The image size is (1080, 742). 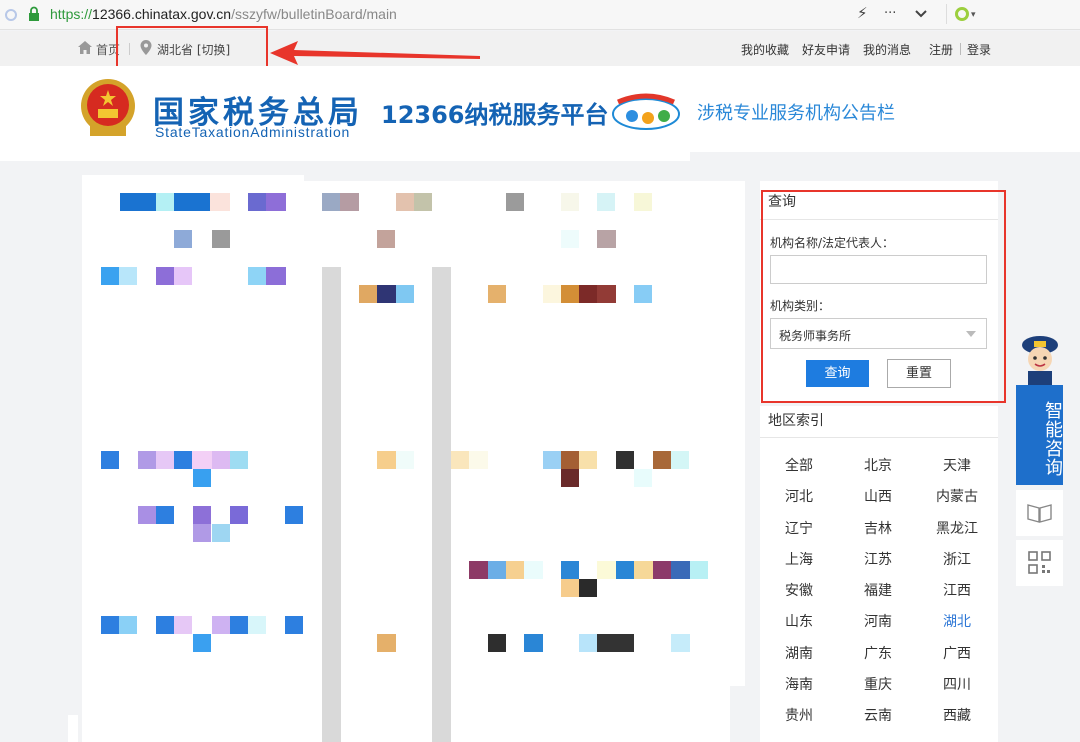 I want to click on register-link: 注册, so click(x=941, y=49).